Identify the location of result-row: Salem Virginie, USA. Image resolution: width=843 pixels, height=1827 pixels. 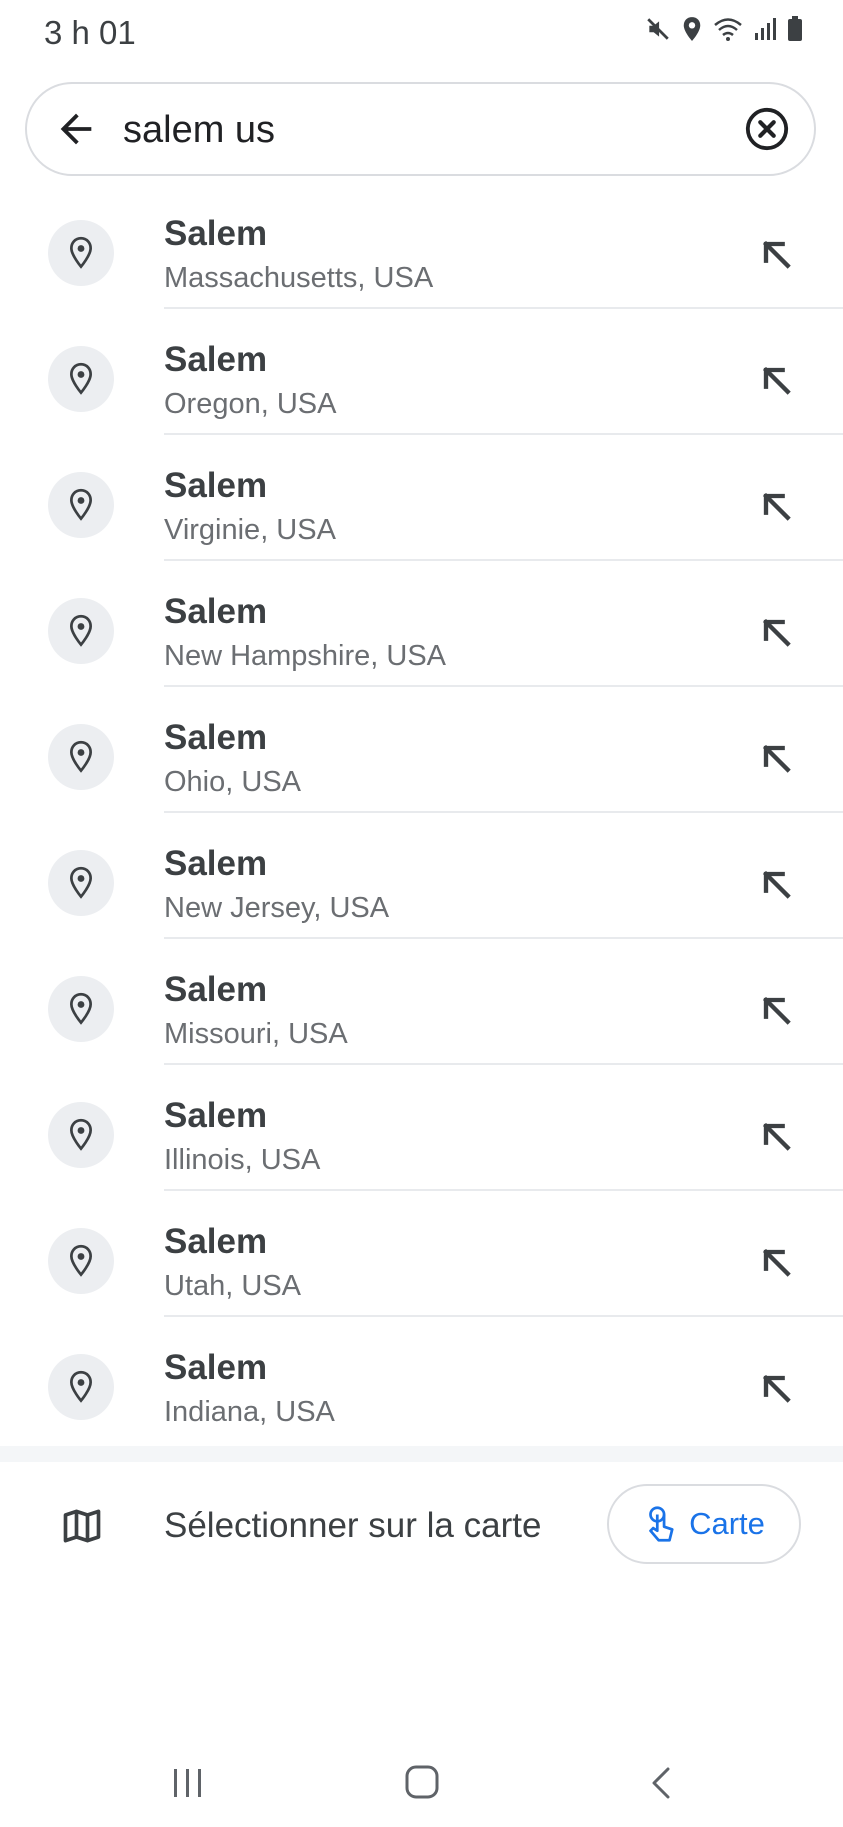
(421, 498).